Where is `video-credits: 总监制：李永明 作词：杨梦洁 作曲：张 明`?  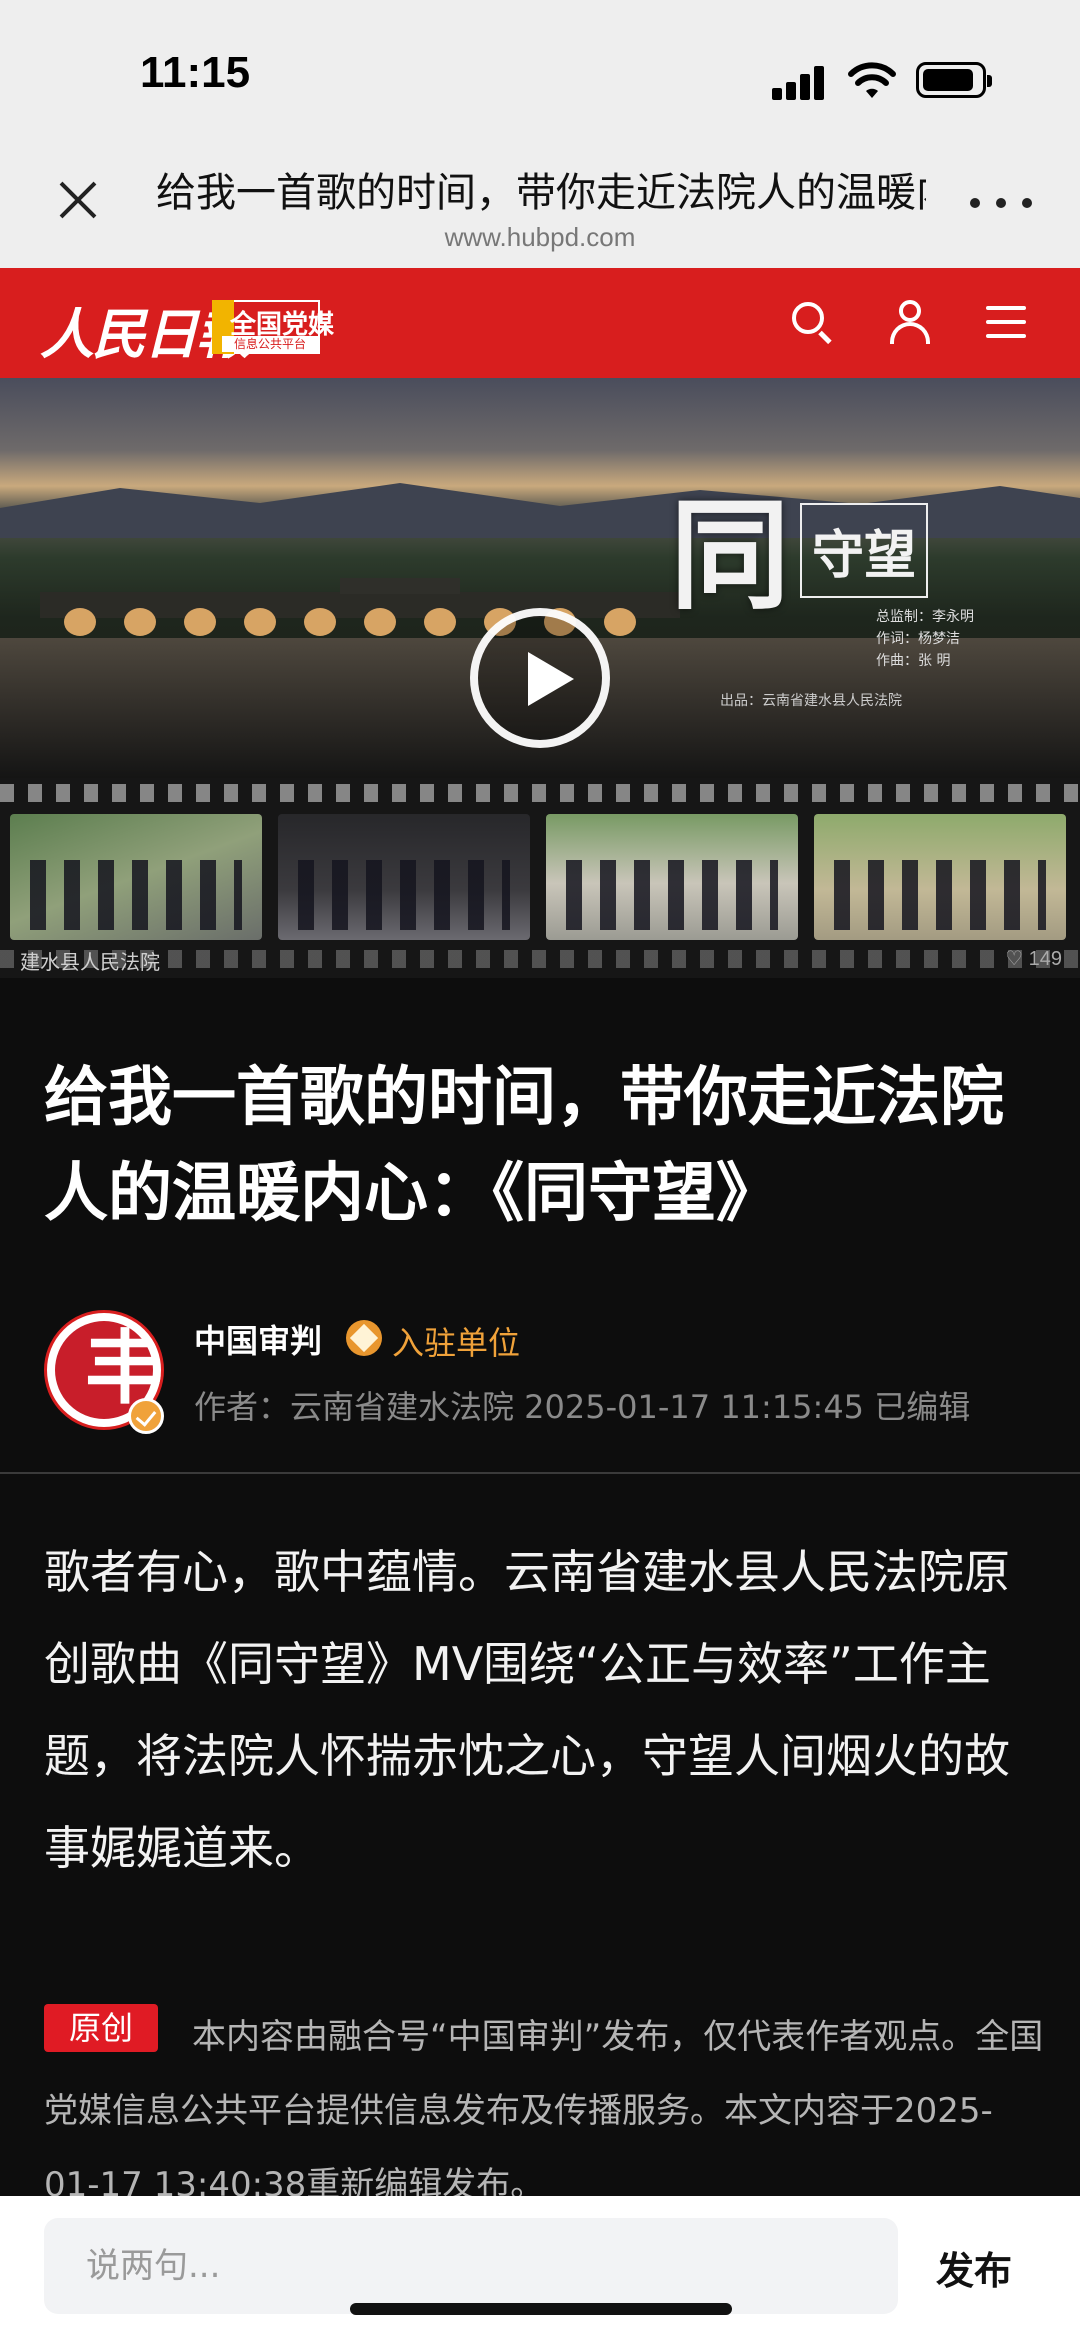
video-credits: 总监制：李永明 作词：杨梦洁 作曲：张 明 is located at coordinates (925, 639).